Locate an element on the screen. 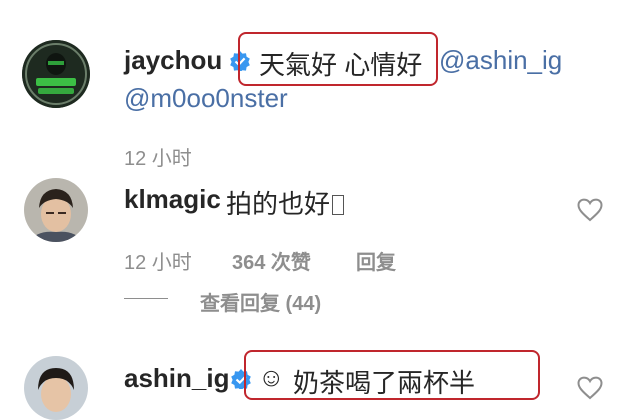 The image size is (639, 420). avatar-jaychou is located at coordinates (56, 74).